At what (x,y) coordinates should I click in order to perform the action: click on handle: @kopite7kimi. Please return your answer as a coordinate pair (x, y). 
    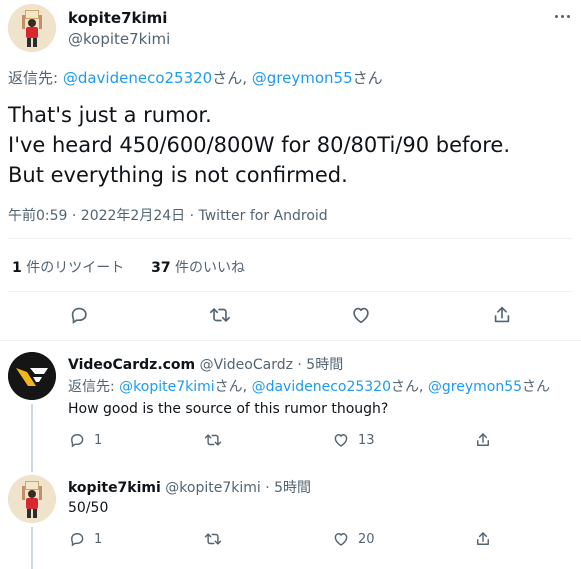
    Looking at the image, I should click on (119, 39).